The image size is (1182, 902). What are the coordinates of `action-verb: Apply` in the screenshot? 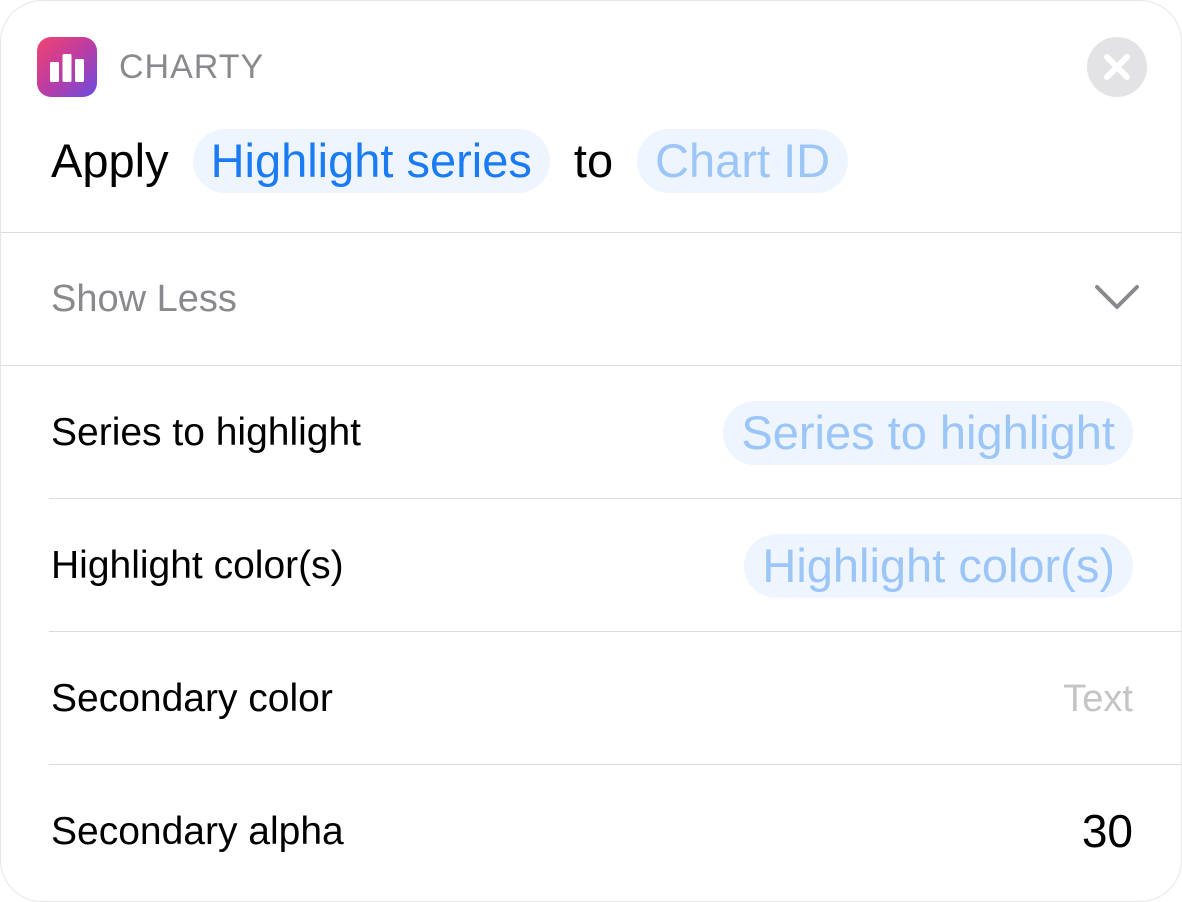 It's located at (110, 160).